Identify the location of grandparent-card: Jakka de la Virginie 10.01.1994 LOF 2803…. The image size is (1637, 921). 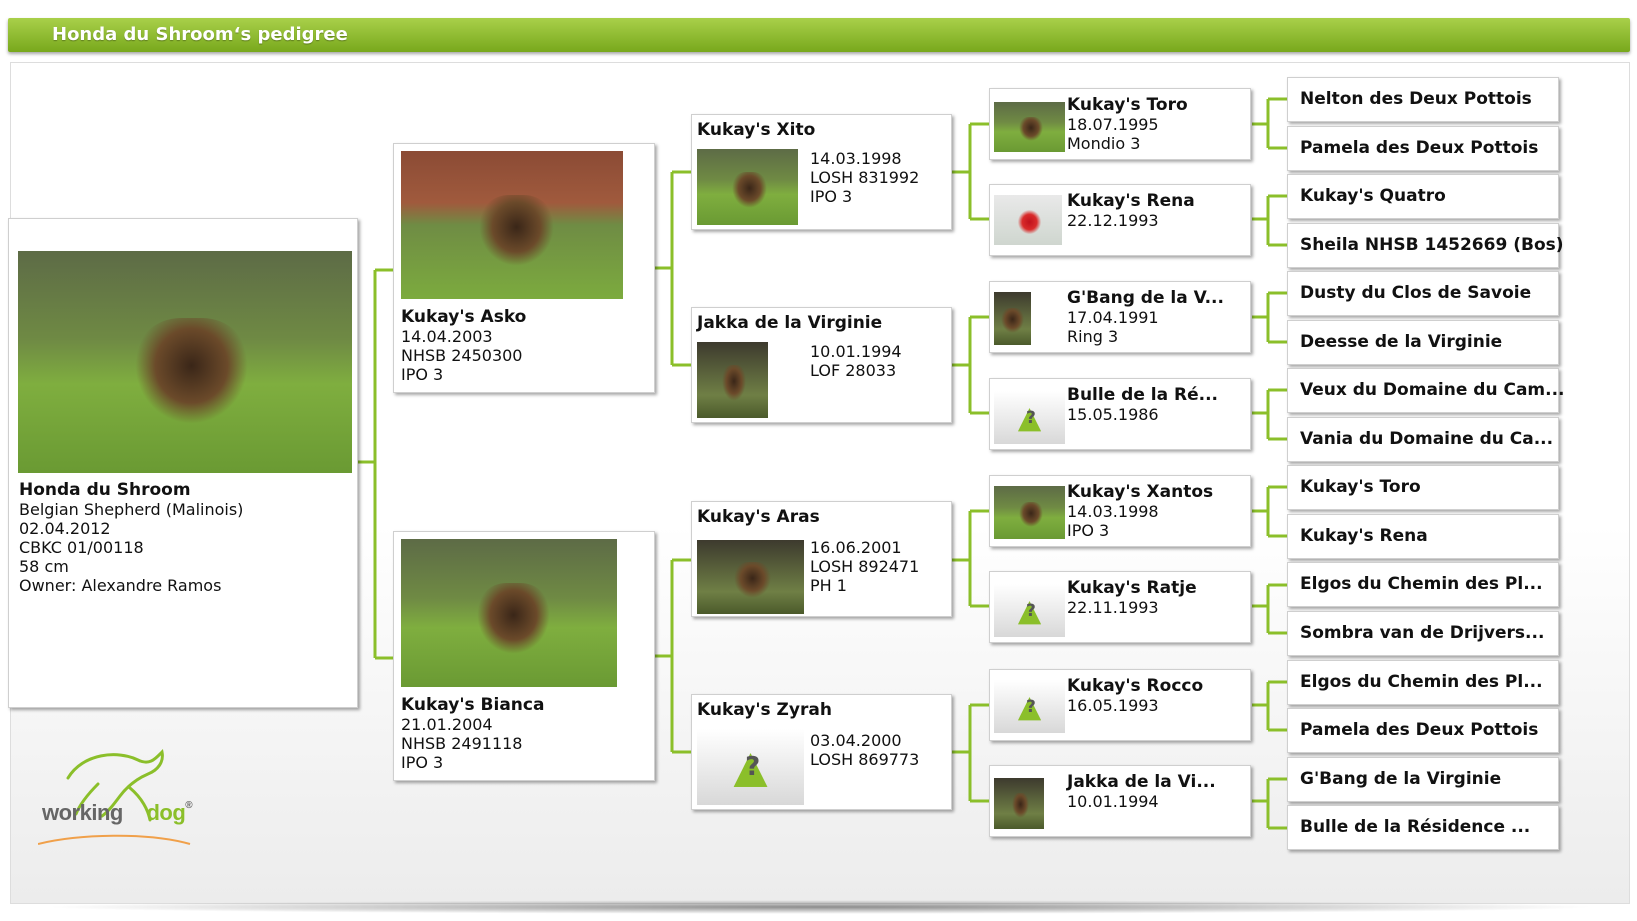
(821, 365).